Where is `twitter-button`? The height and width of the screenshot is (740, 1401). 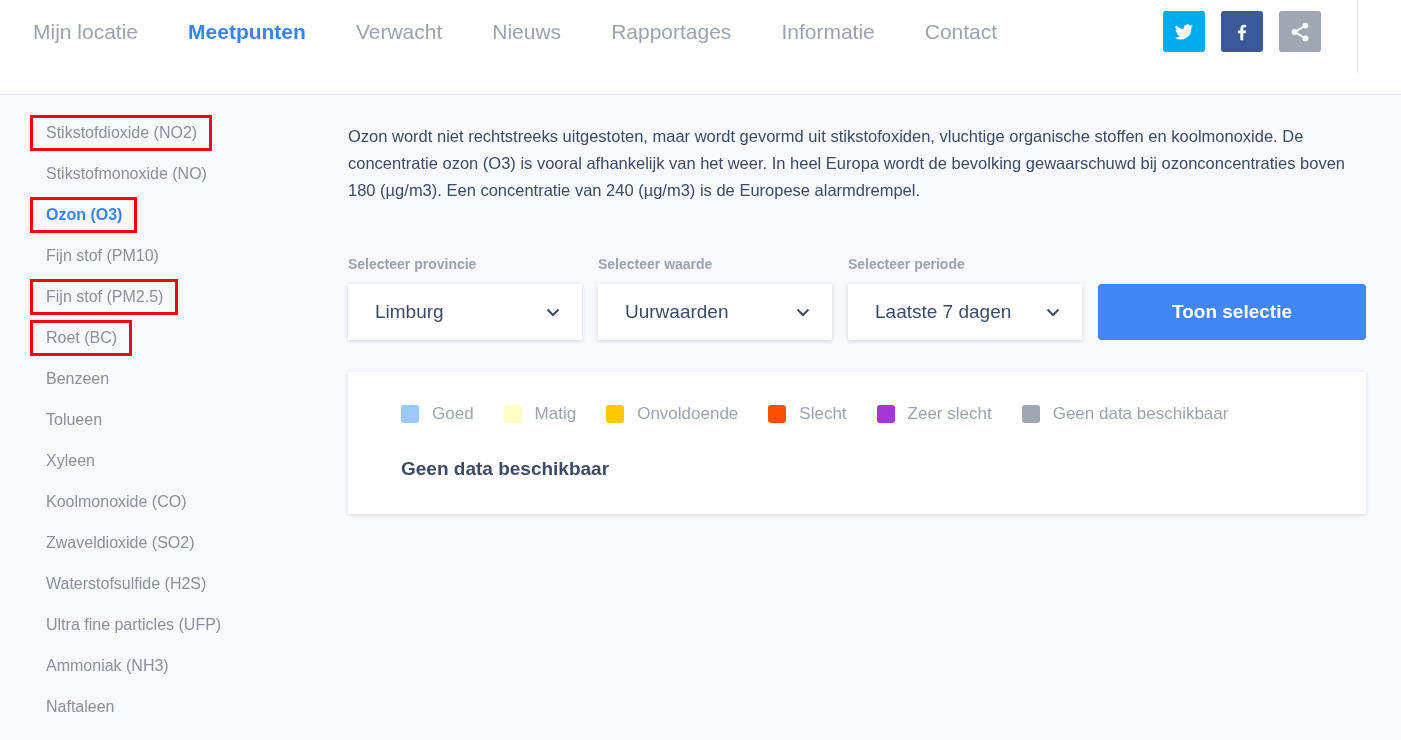 twitter-button is located at coordinates (1184, 31).